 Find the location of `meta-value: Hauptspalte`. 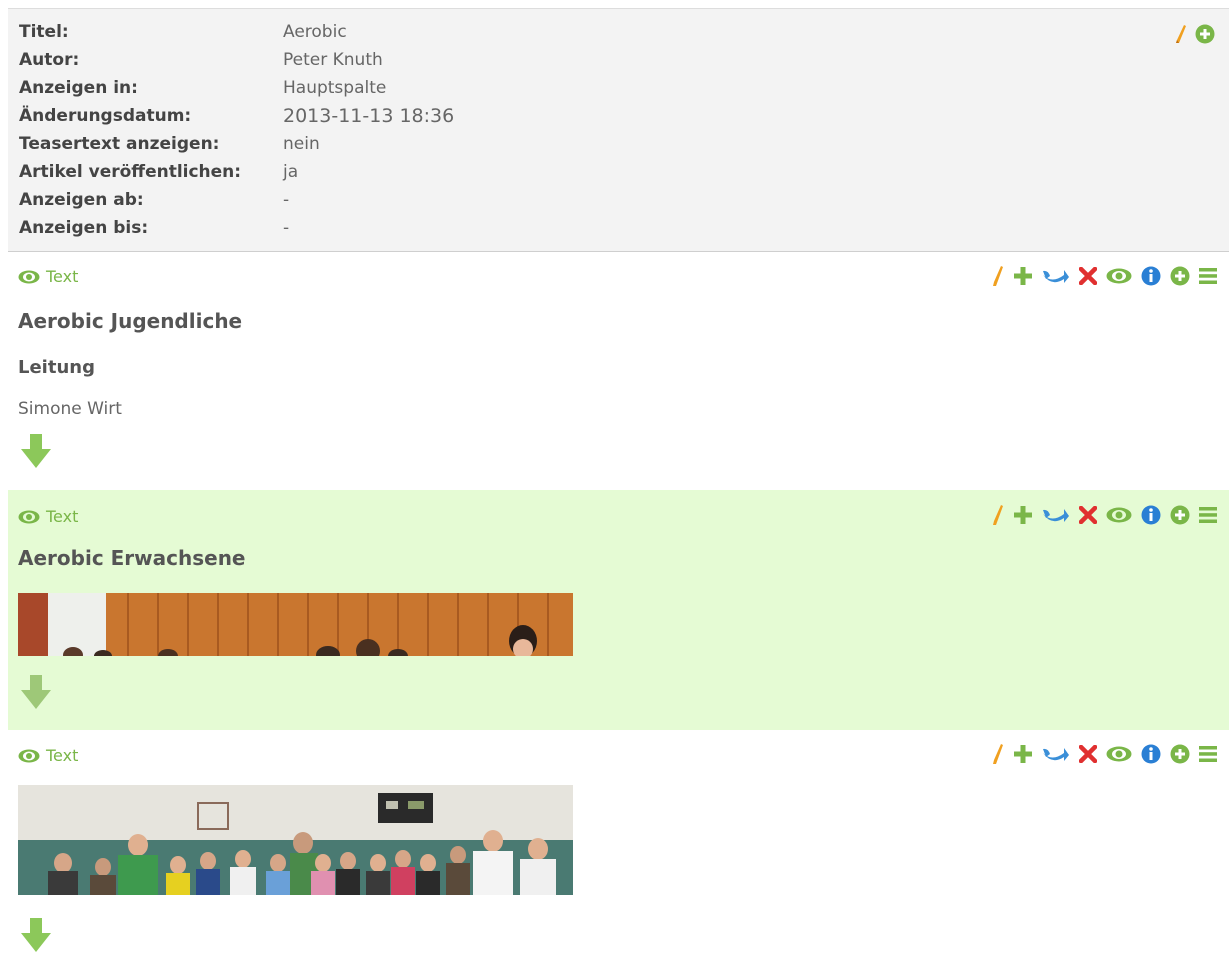

meta-value: Hauptspalte is located at coordinates (335, 88).